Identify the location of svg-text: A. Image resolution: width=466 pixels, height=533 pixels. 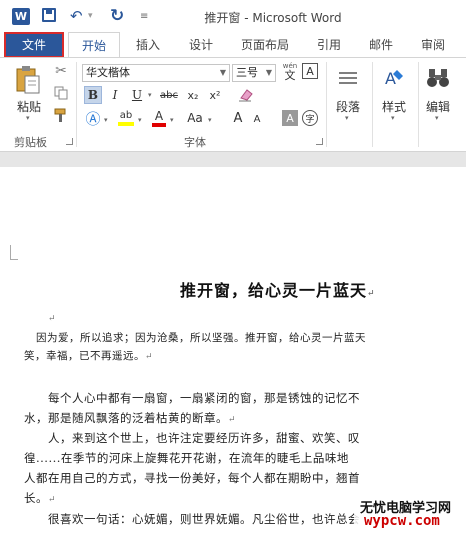
(390, 78).